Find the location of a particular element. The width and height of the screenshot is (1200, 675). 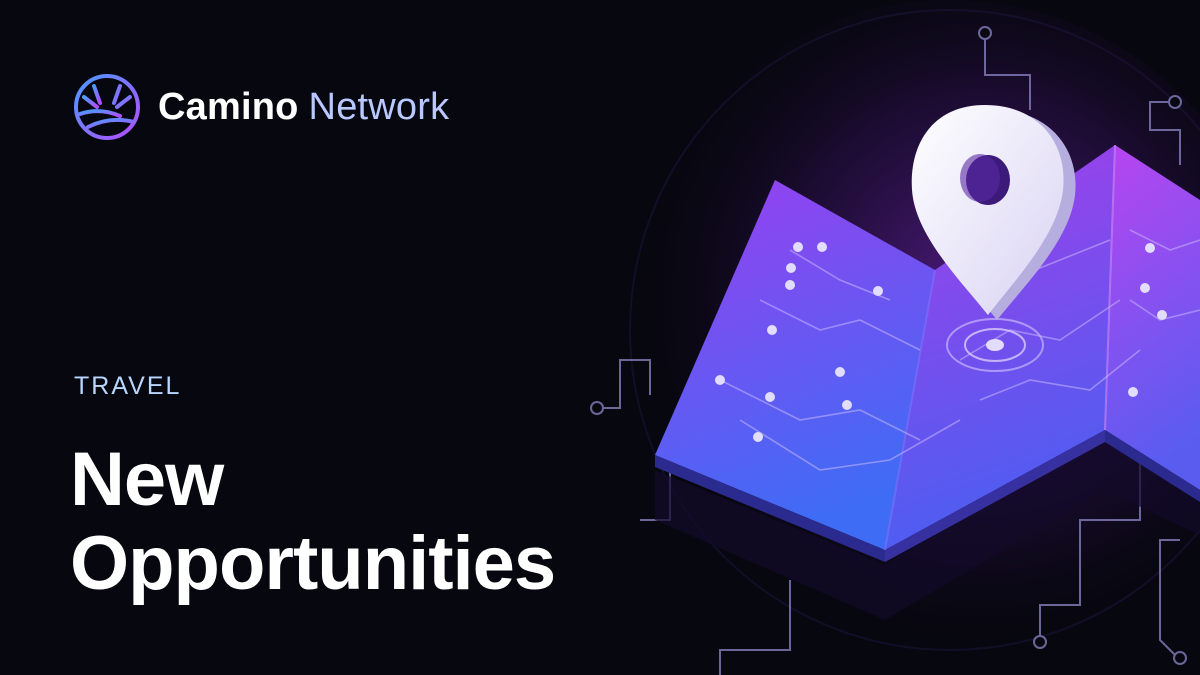

headline-line-1: New is located at coordinates (147, 479).